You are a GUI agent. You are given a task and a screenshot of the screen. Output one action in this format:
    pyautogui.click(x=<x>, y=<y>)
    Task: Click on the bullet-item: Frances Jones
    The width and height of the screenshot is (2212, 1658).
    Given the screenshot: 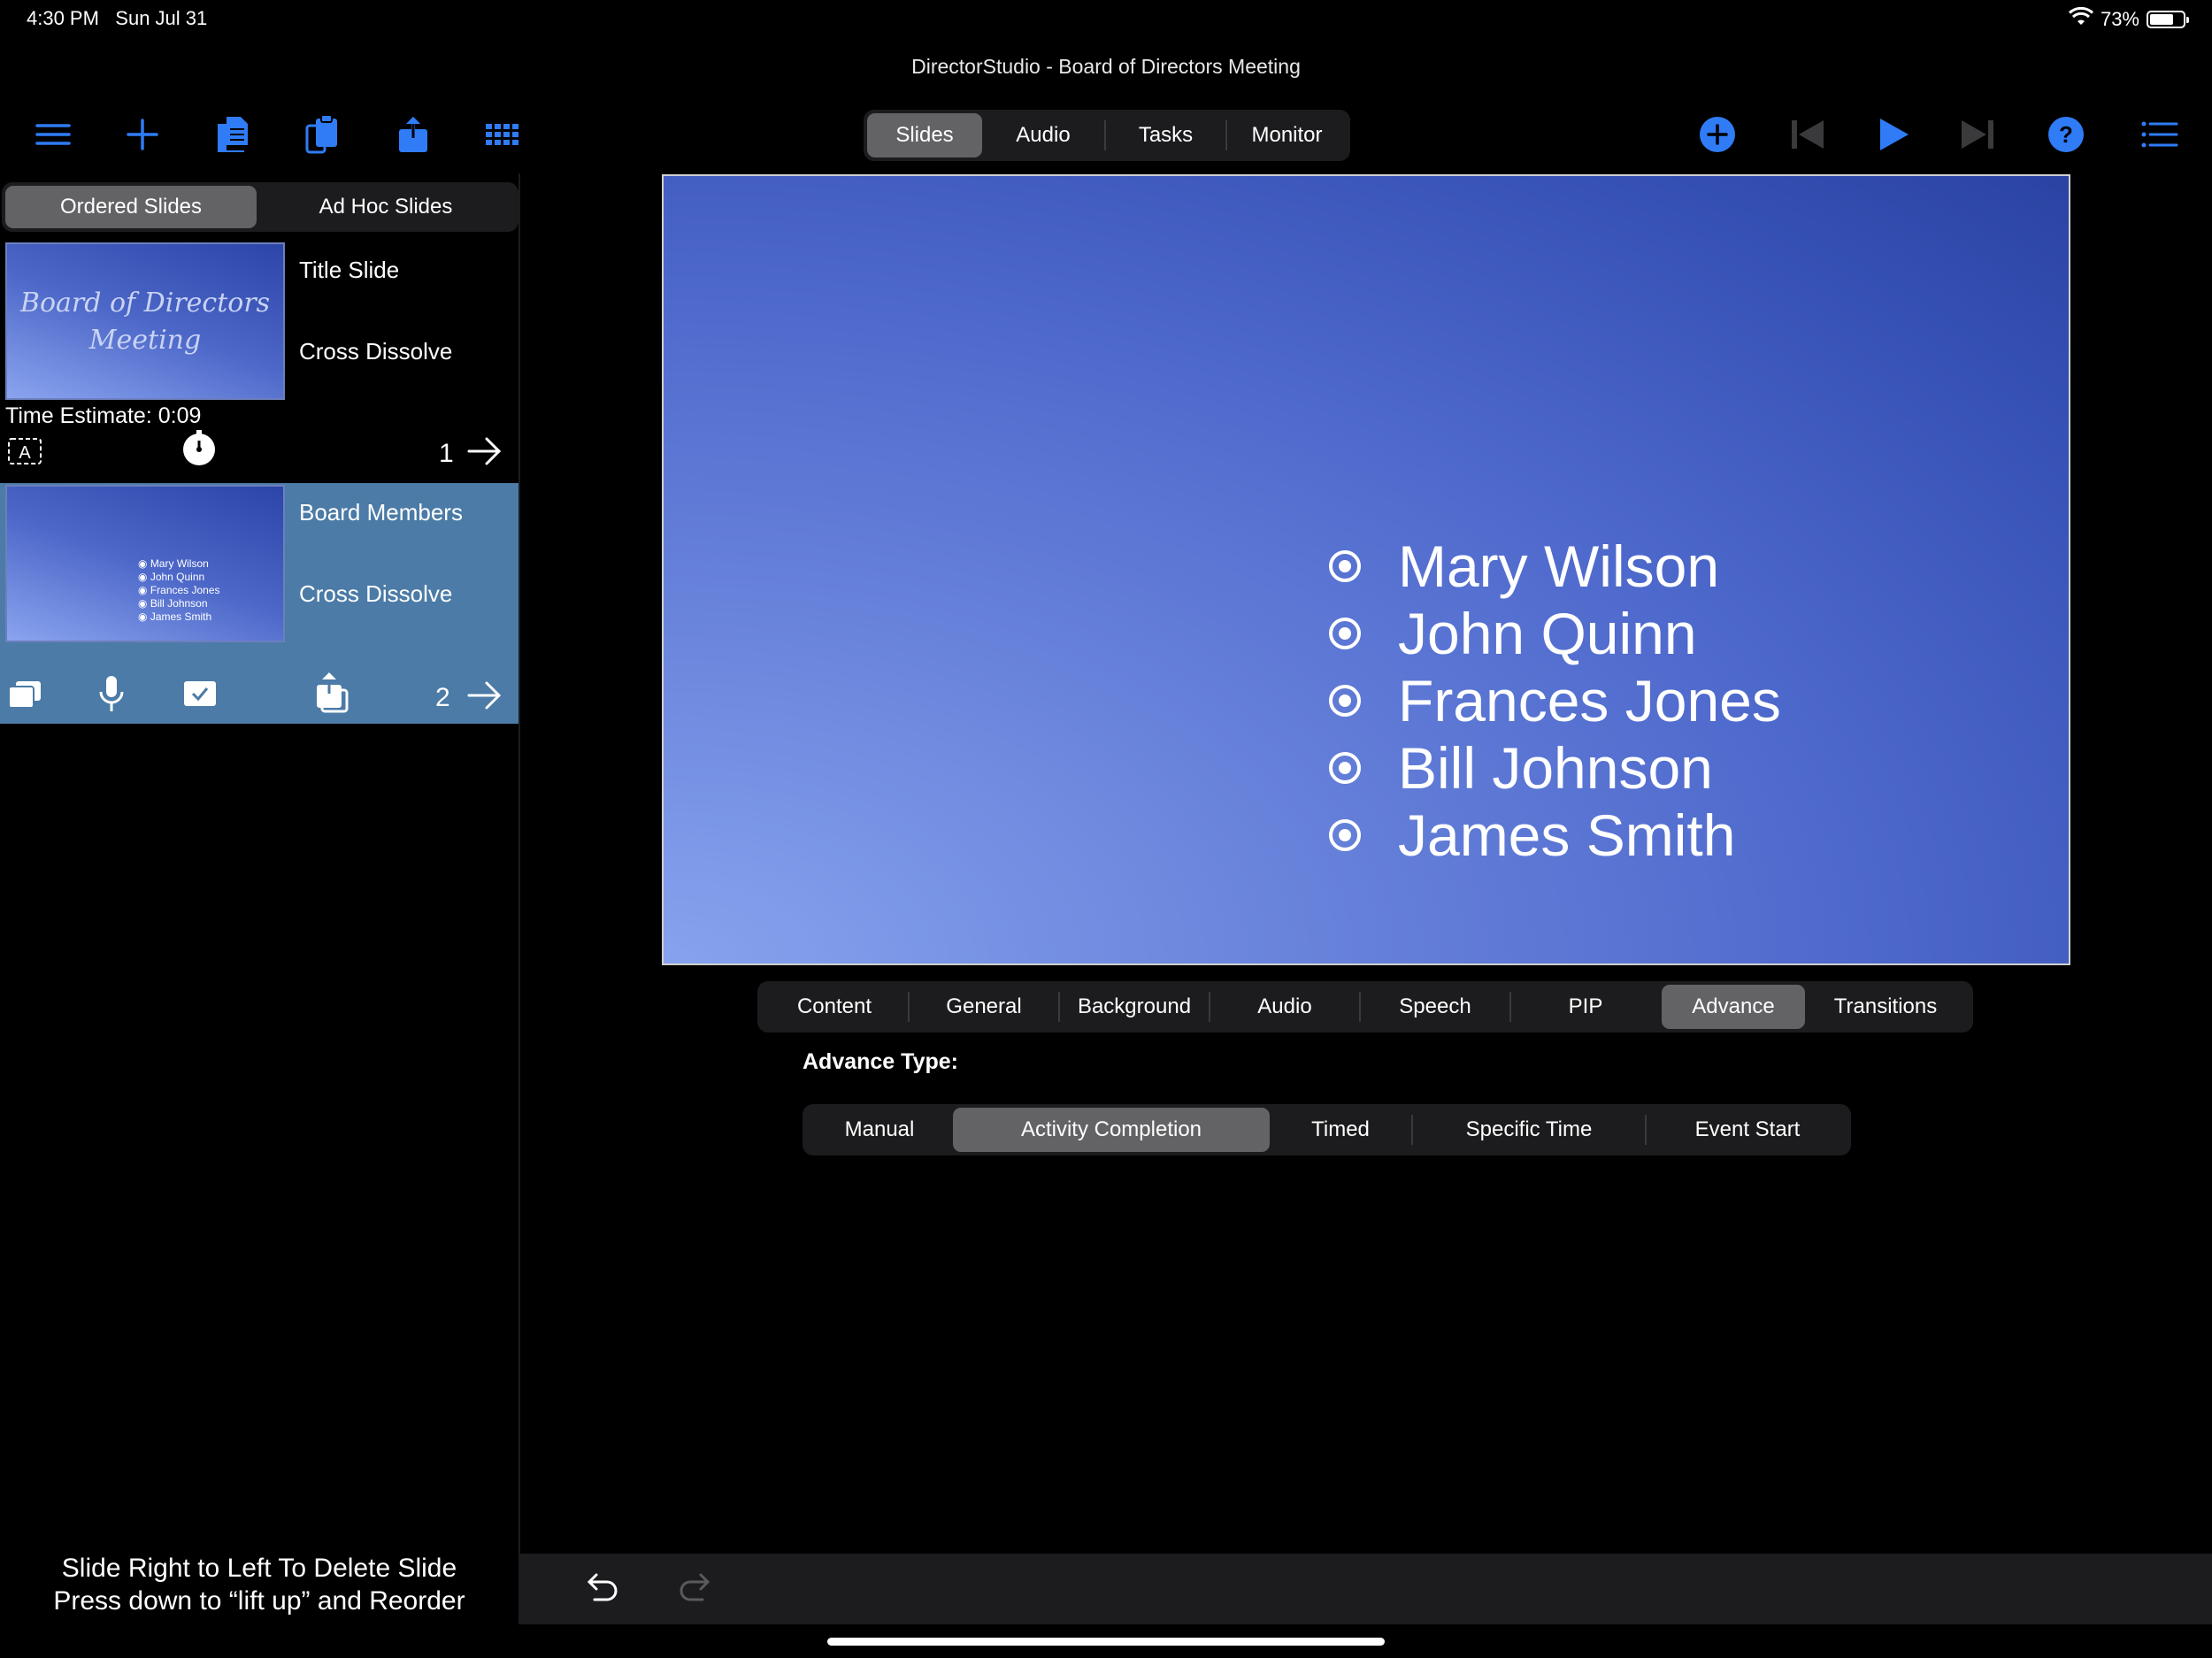 What is the action you would take?
    pyautogui.click(x=1555, y=700)
    